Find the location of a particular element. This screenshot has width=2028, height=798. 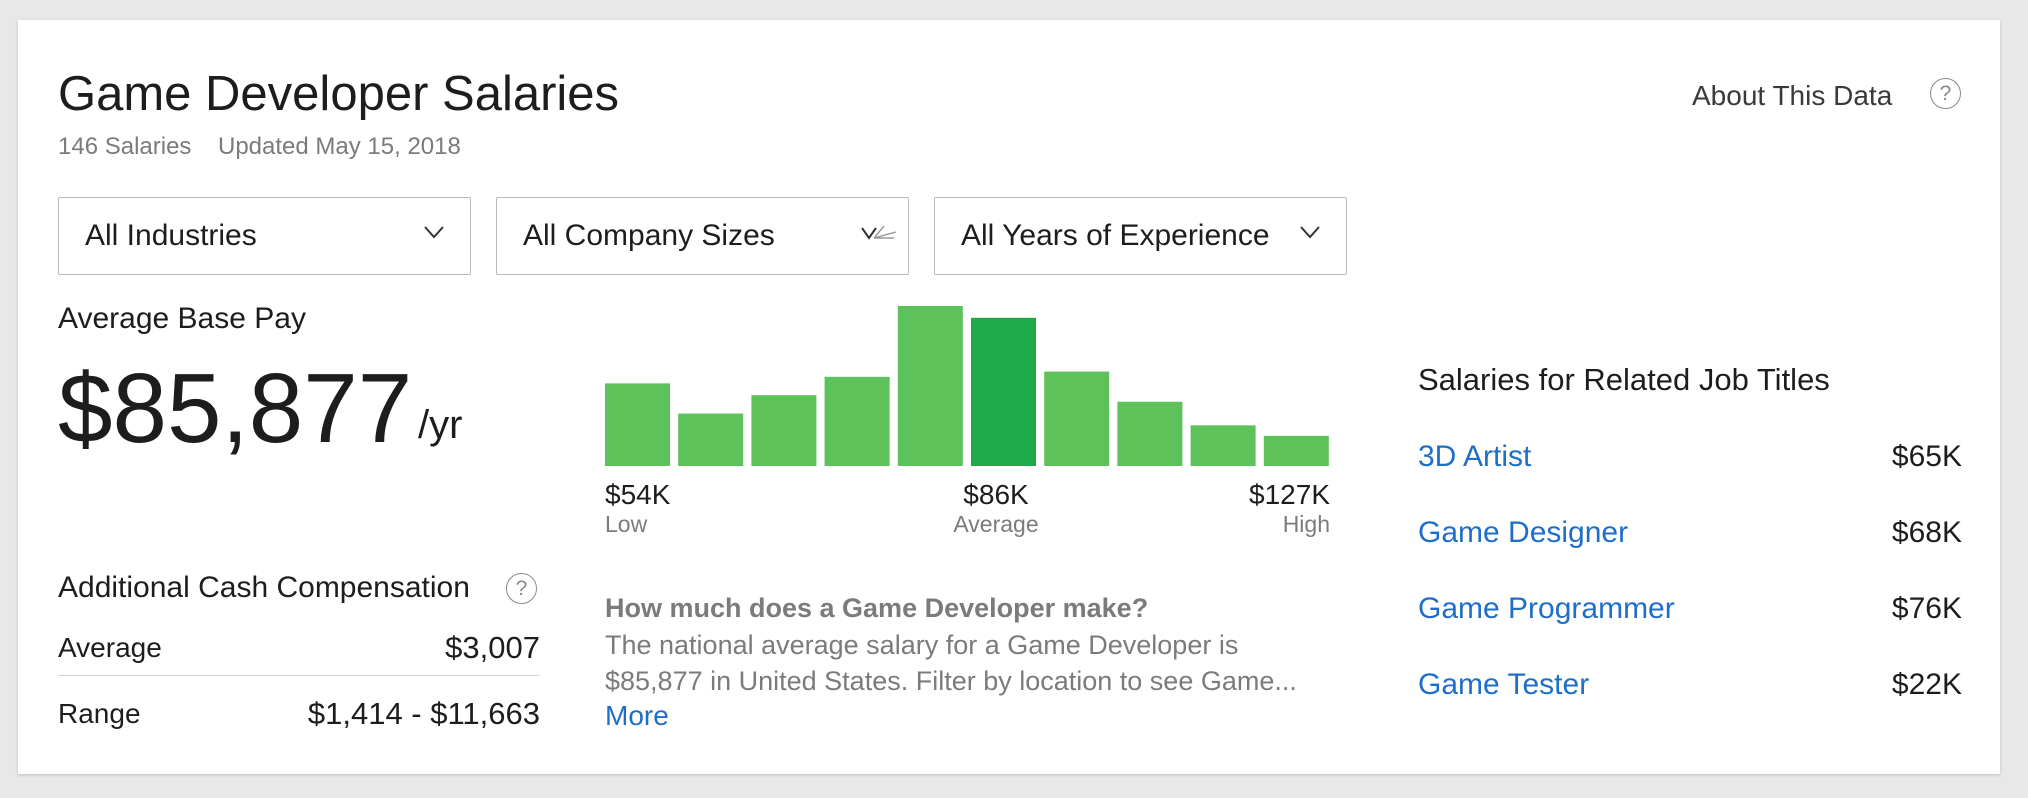

related-salary: $22K is located at coordinates (1926, 684).